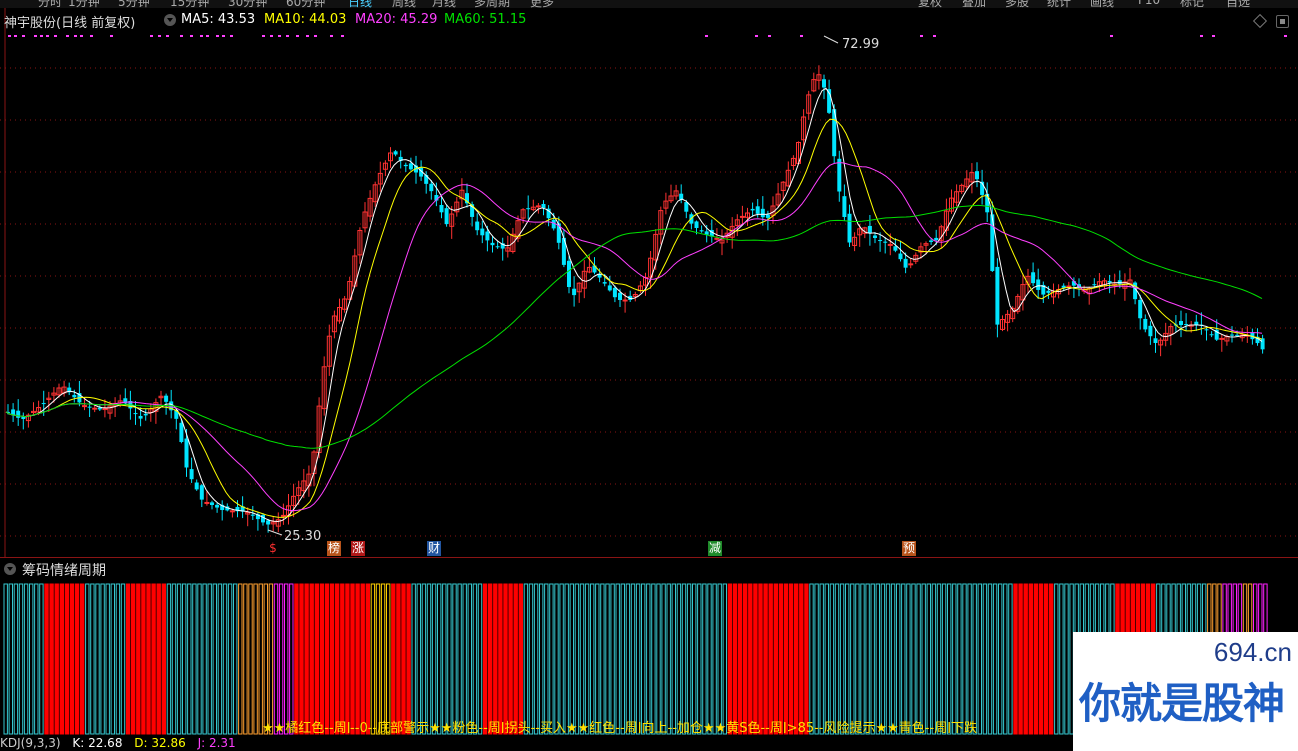 Image resolution: width=1298 pixels, height=751 pixels. Describe the element at coordinates (1260, 21) in the screenshot. I see `diamond-icon` at that location.